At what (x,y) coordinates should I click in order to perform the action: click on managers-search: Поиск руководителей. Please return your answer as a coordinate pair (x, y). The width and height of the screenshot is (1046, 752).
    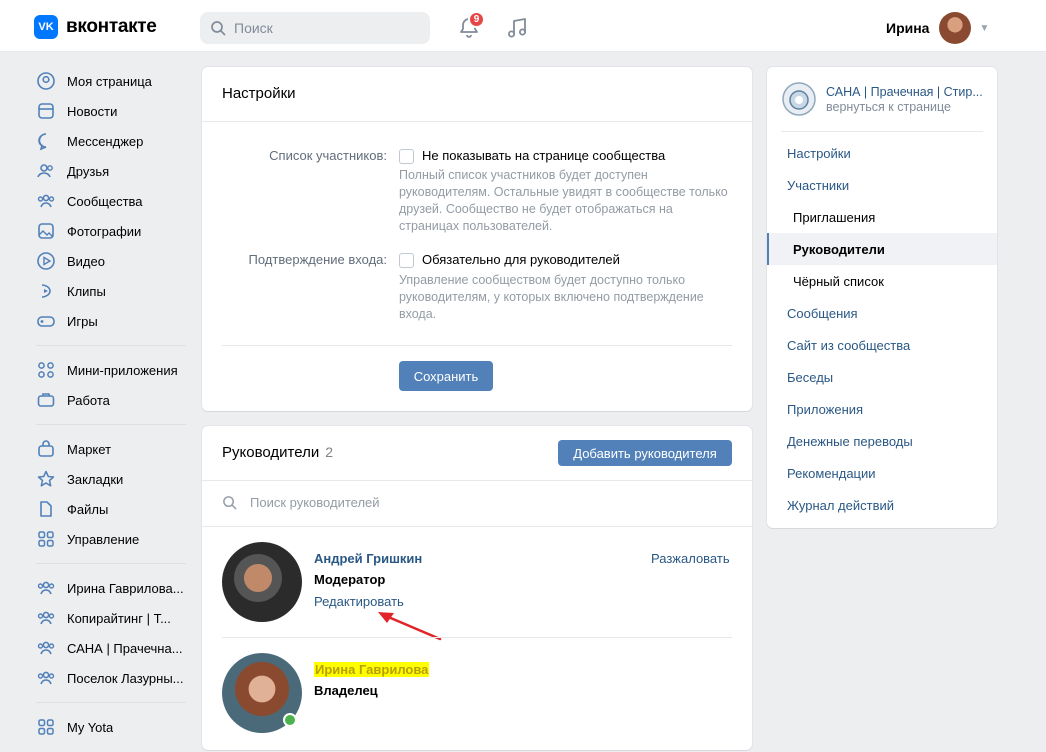
    Looking at the image, I should click on (301, 502).